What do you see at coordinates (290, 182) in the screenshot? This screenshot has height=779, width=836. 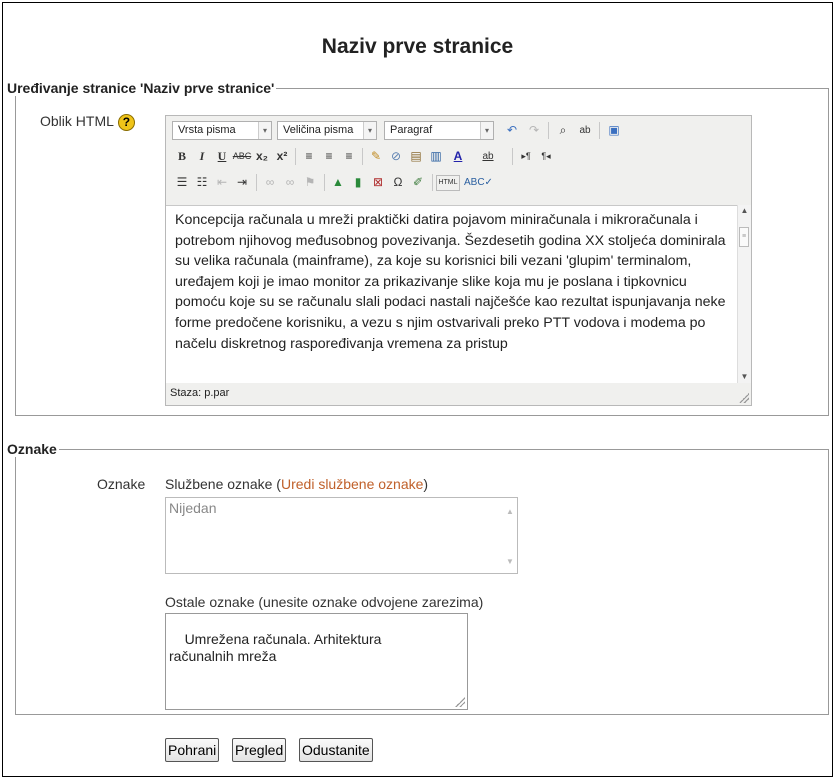 I see `unlink-icon: ∞` at bounding box center [290, 182].